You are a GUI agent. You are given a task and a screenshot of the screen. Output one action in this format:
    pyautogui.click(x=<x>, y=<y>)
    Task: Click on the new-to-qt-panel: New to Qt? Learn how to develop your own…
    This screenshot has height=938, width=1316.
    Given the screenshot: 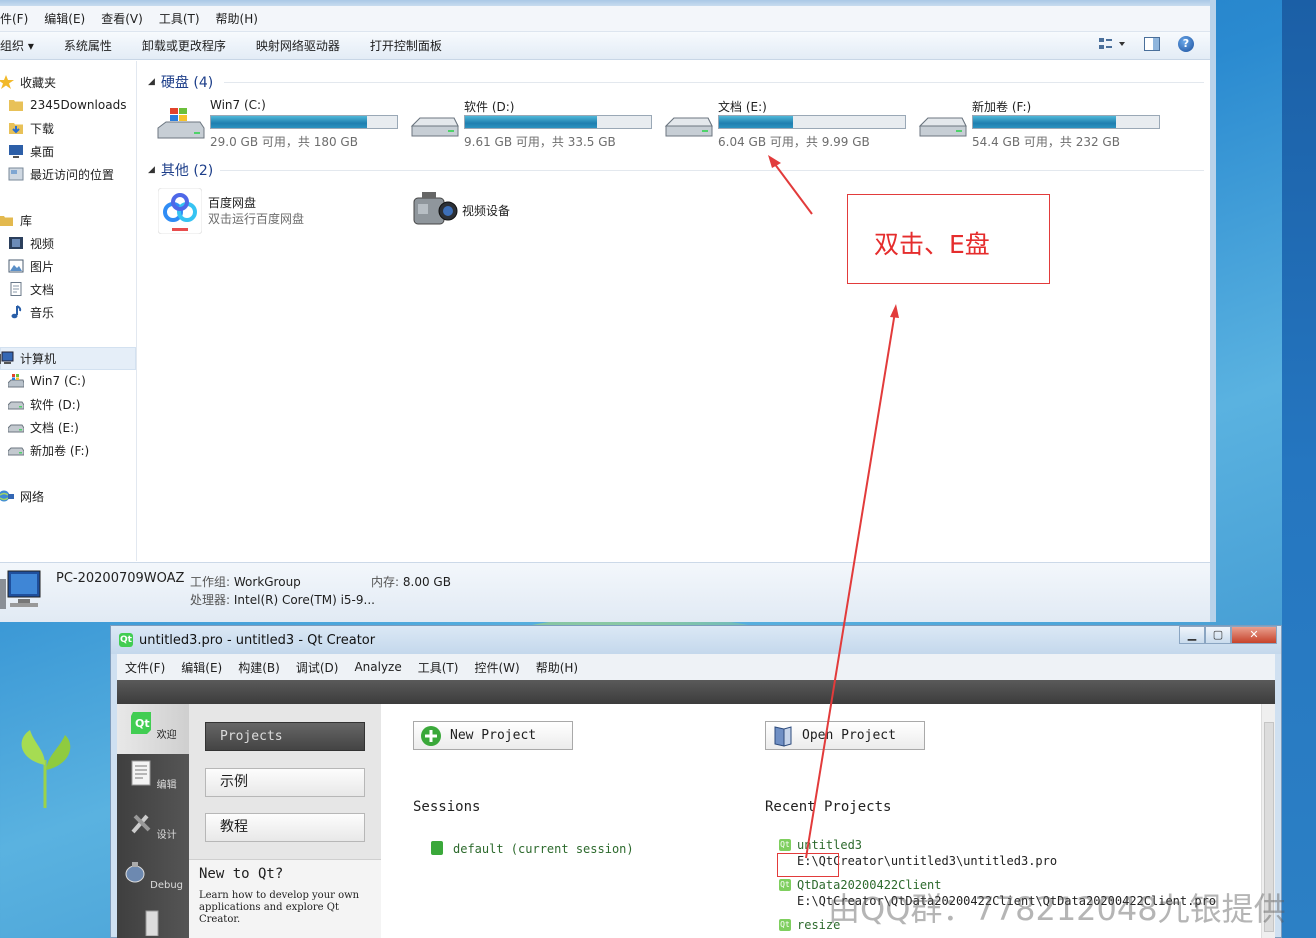 What is the action you would take?
    pyautogui.click(x=285, y=898)
    